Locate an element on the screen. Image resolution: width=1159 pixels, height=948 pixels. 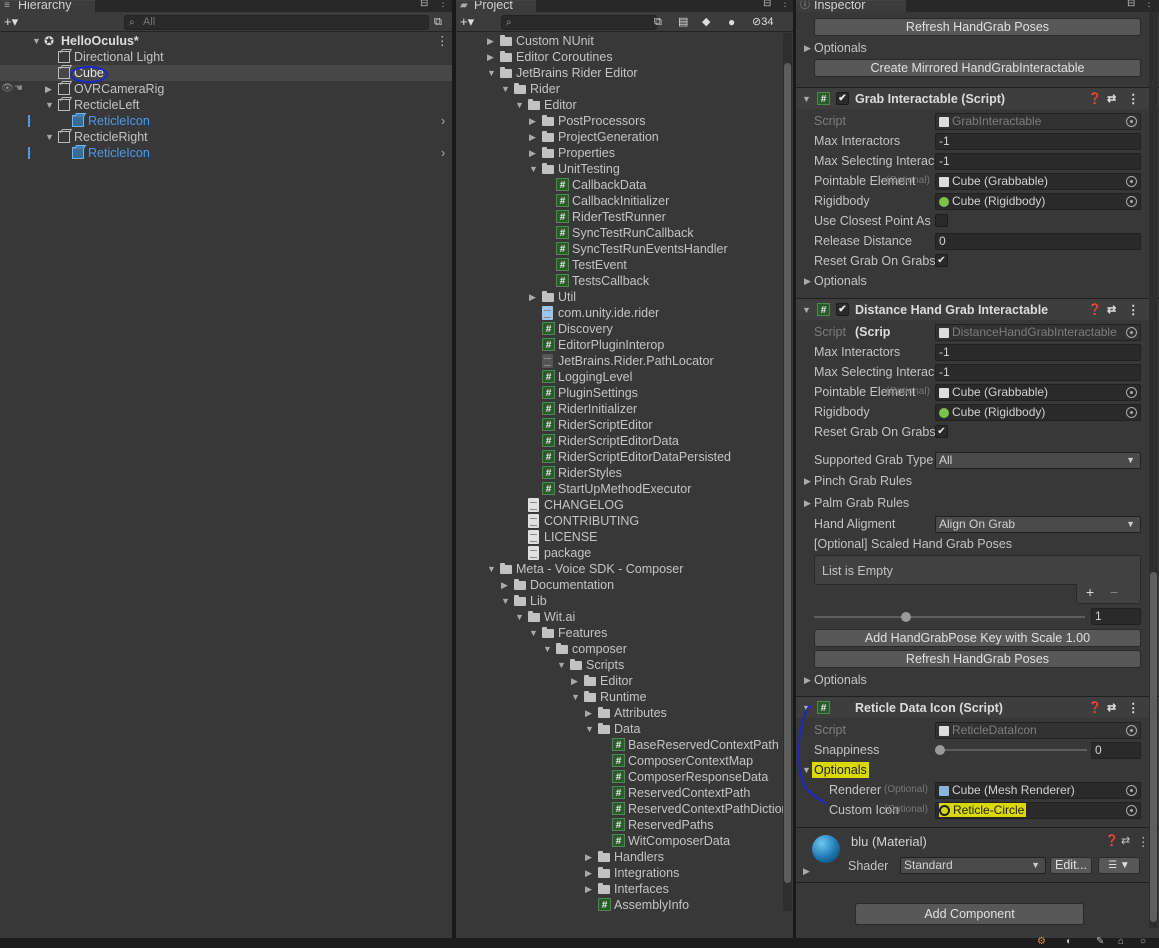
renderer-field: Cube (Mesh Renderer) is located at coordinates (1038, 790).